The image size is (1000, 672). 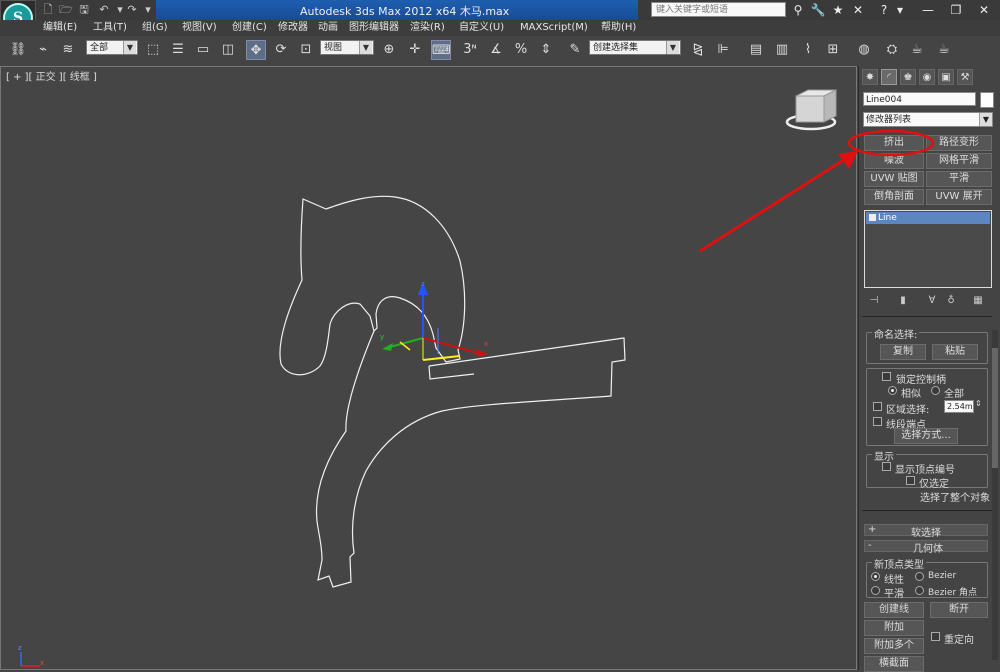 I want to click on named-selection-dropdown: 创建选择集 ▼, so click(x=635, y=47).